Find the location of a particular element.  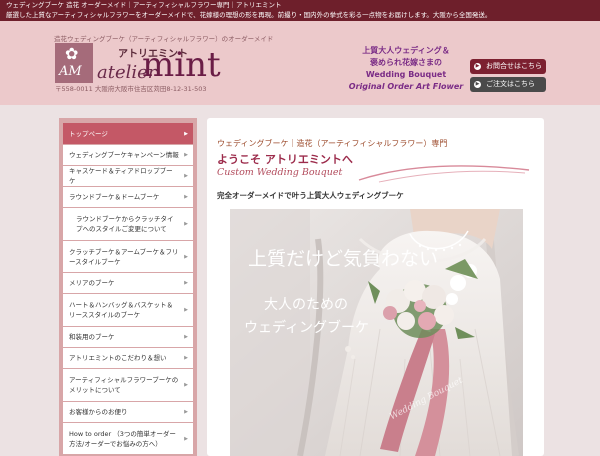

decorative-swirl-icon is located at coordinates (444, 174).